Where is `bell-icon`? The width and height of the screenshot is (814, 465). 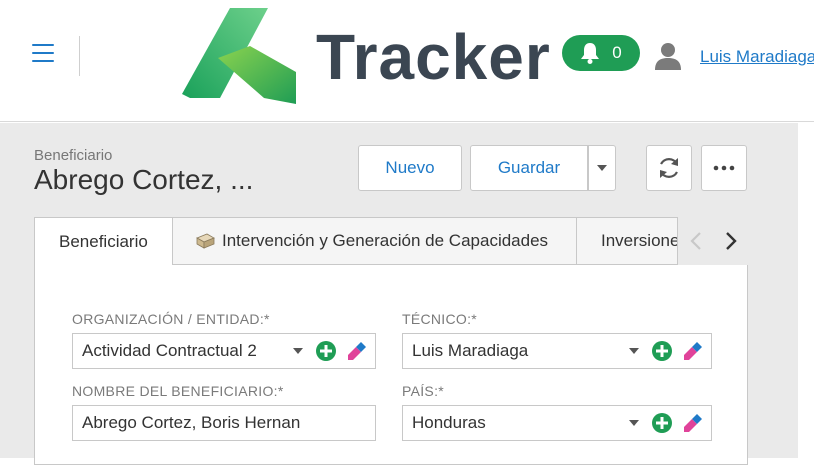
bell-icon is located at coordinates (590, 53).